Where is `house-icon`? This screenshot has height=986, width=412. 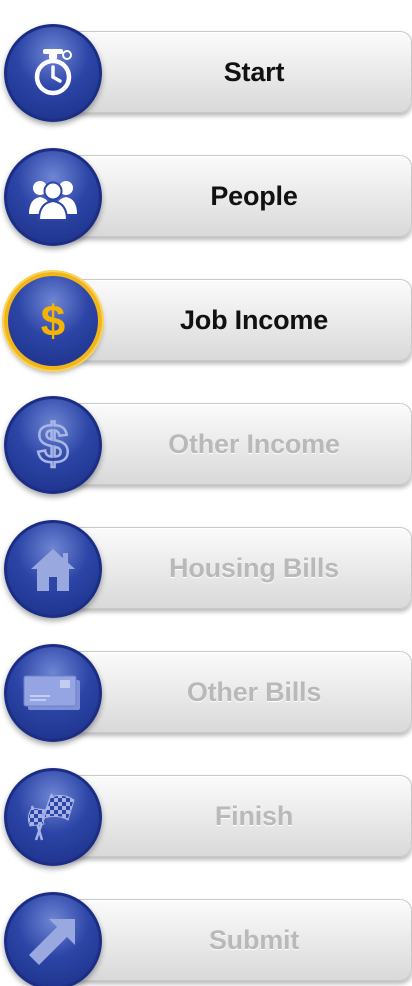
house-icon is located at coordinates (53, 569).